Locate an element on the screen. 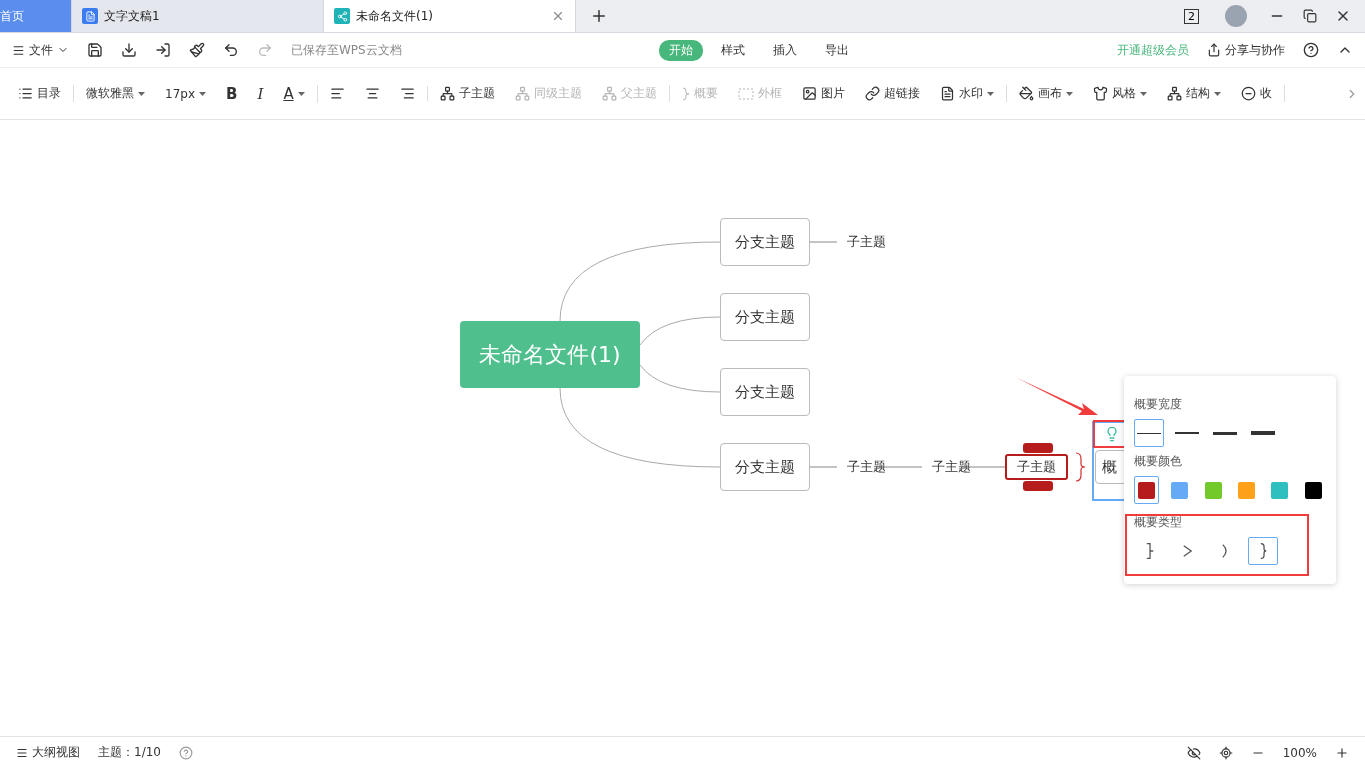 The width and height of the screenshot is (1365, 768). tab-label: 未命名文件(1) is located at coordinates (394, 16).